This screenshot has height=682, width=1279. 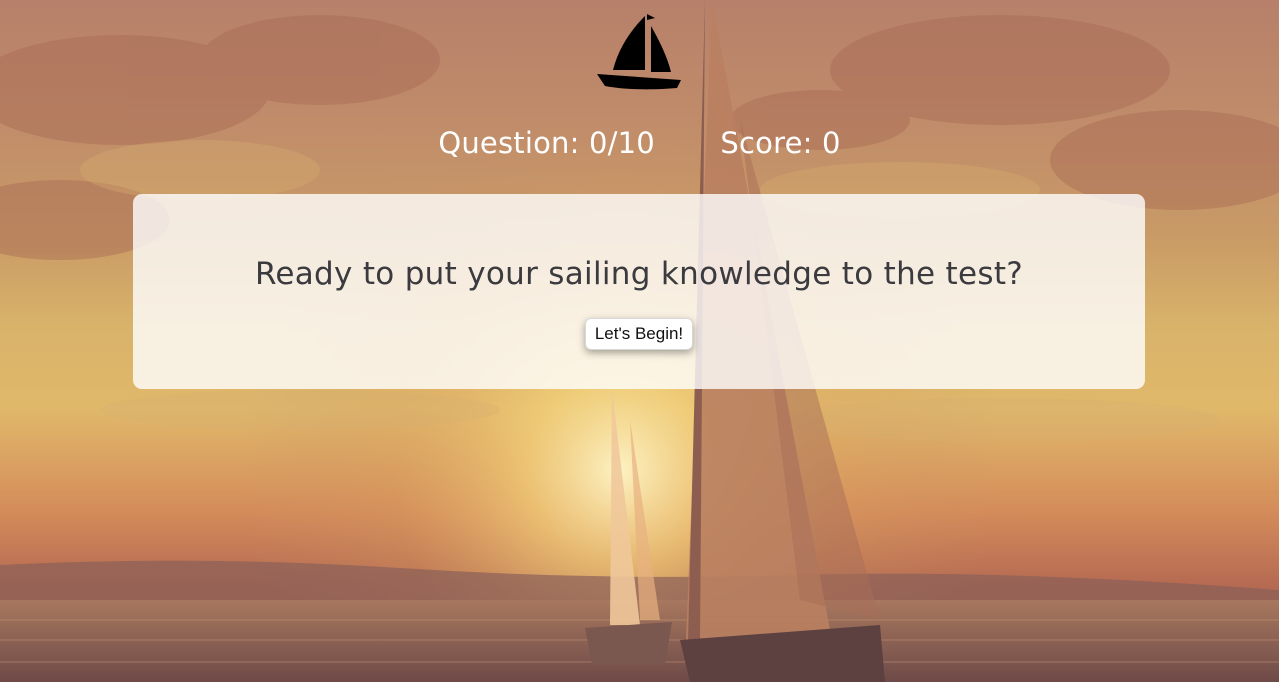 I want to click on score-counter: Score: 0, so click(x=780, y=143).